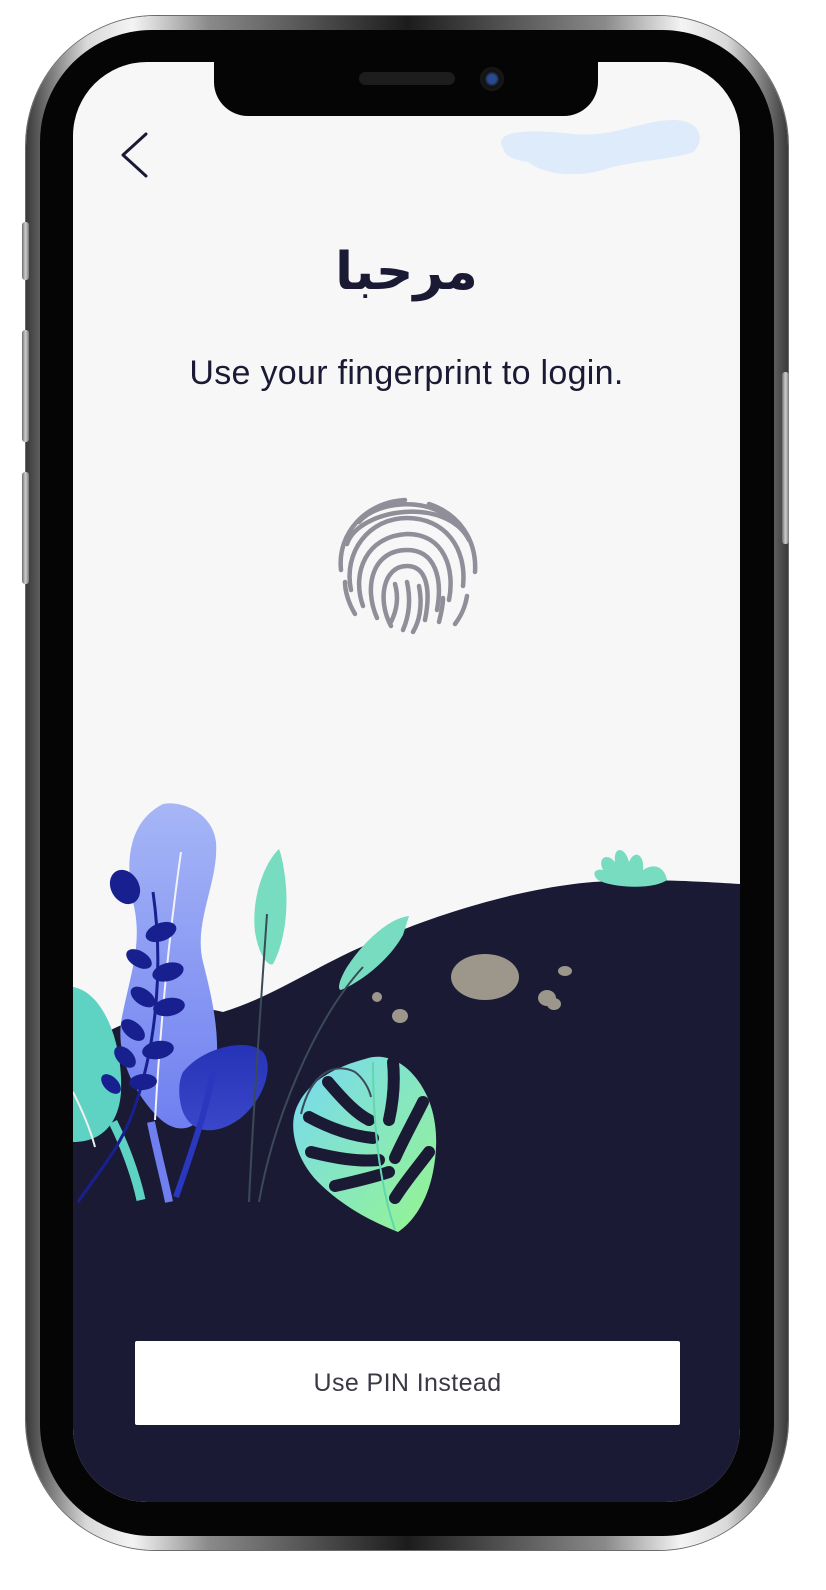  I want to click on rock-small, so click(400, 1016).